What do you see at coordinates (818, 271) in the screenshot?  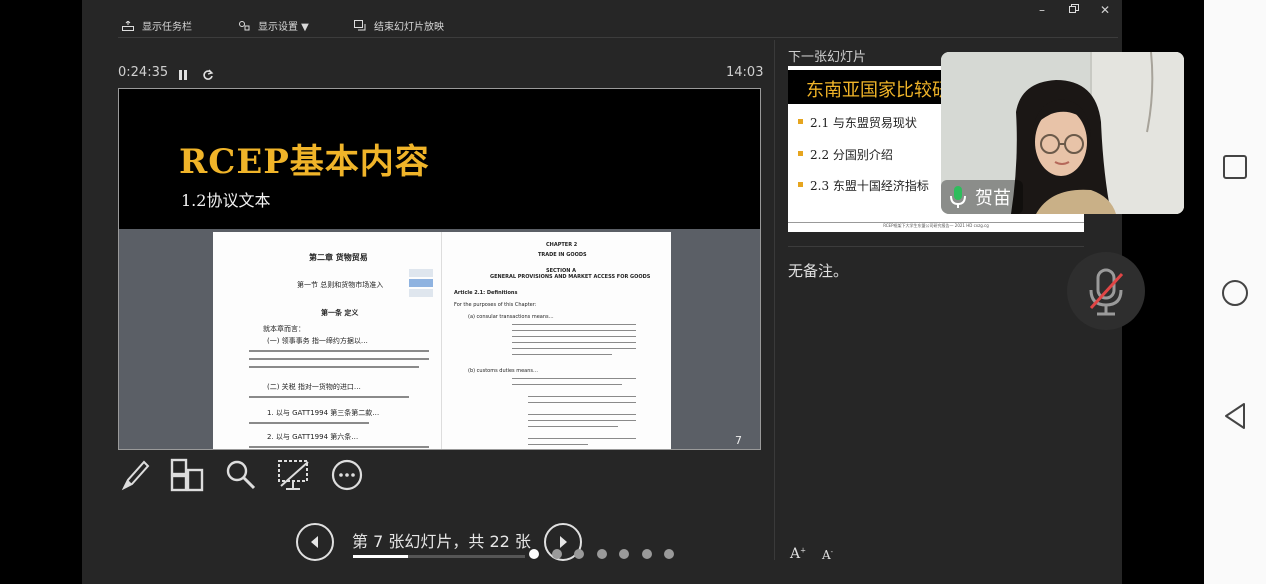 I see `speaker-notes: 无备注。` at bounding box center [818, 271].